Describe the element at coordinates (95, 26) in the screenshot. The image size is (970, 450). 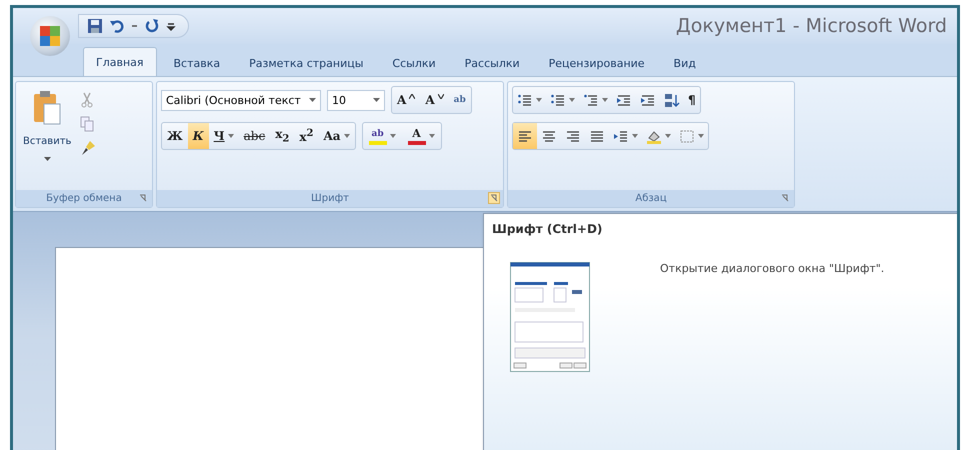
I see `save-icon` at that location.